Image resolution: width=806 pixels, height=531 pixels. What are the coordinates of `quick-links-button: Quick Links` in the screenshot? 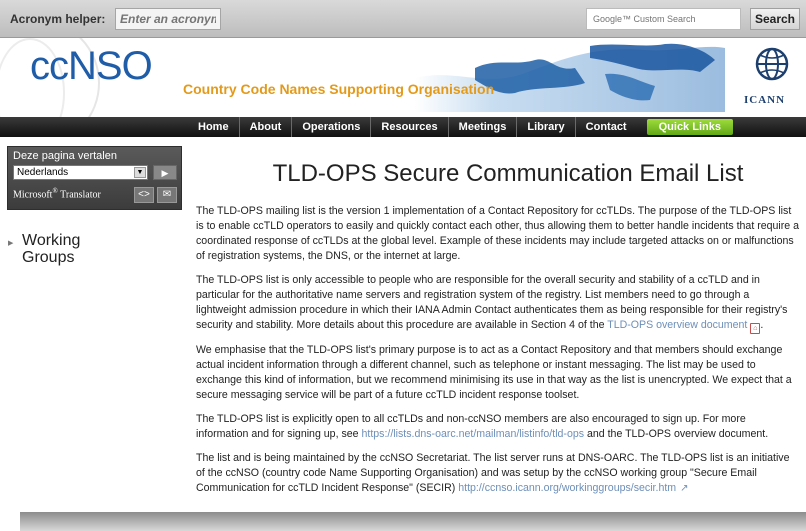 It's located at (689, 127).